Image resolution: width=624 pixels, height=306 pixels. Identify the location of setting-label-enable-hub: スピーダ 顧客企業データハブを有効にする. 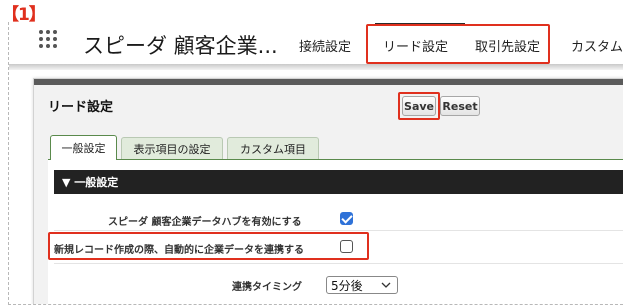
(205, 222).